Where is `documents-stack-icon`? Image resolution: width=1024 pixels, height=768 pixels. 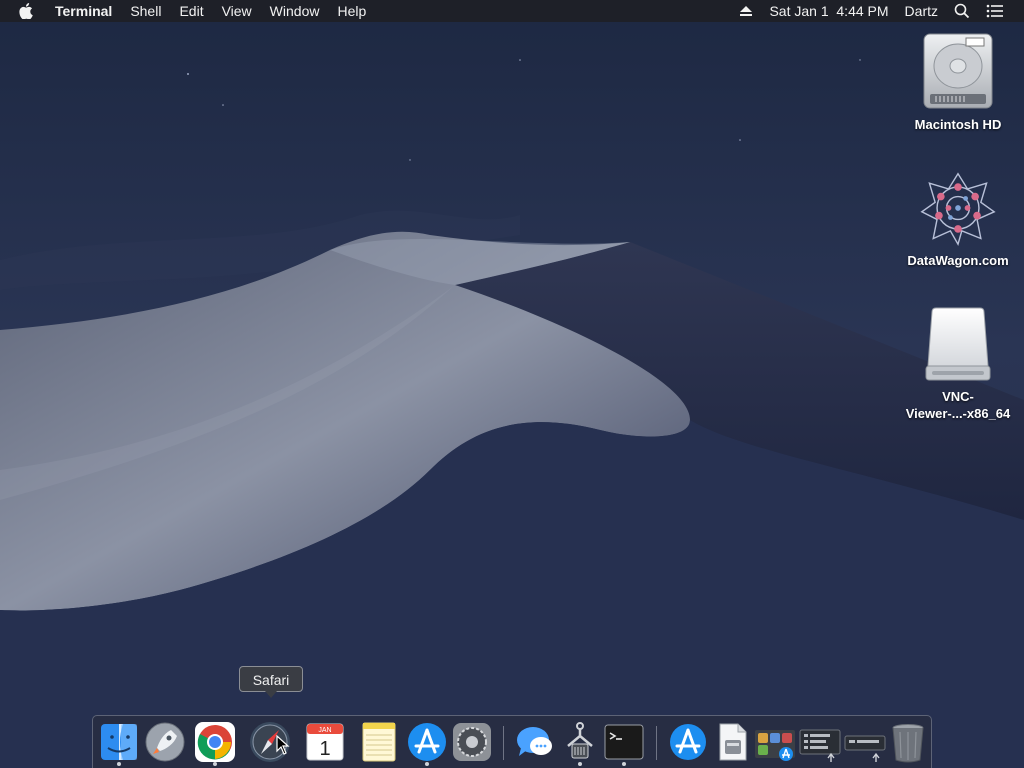
documents-stack-icon is located at coordinates (820, 745).